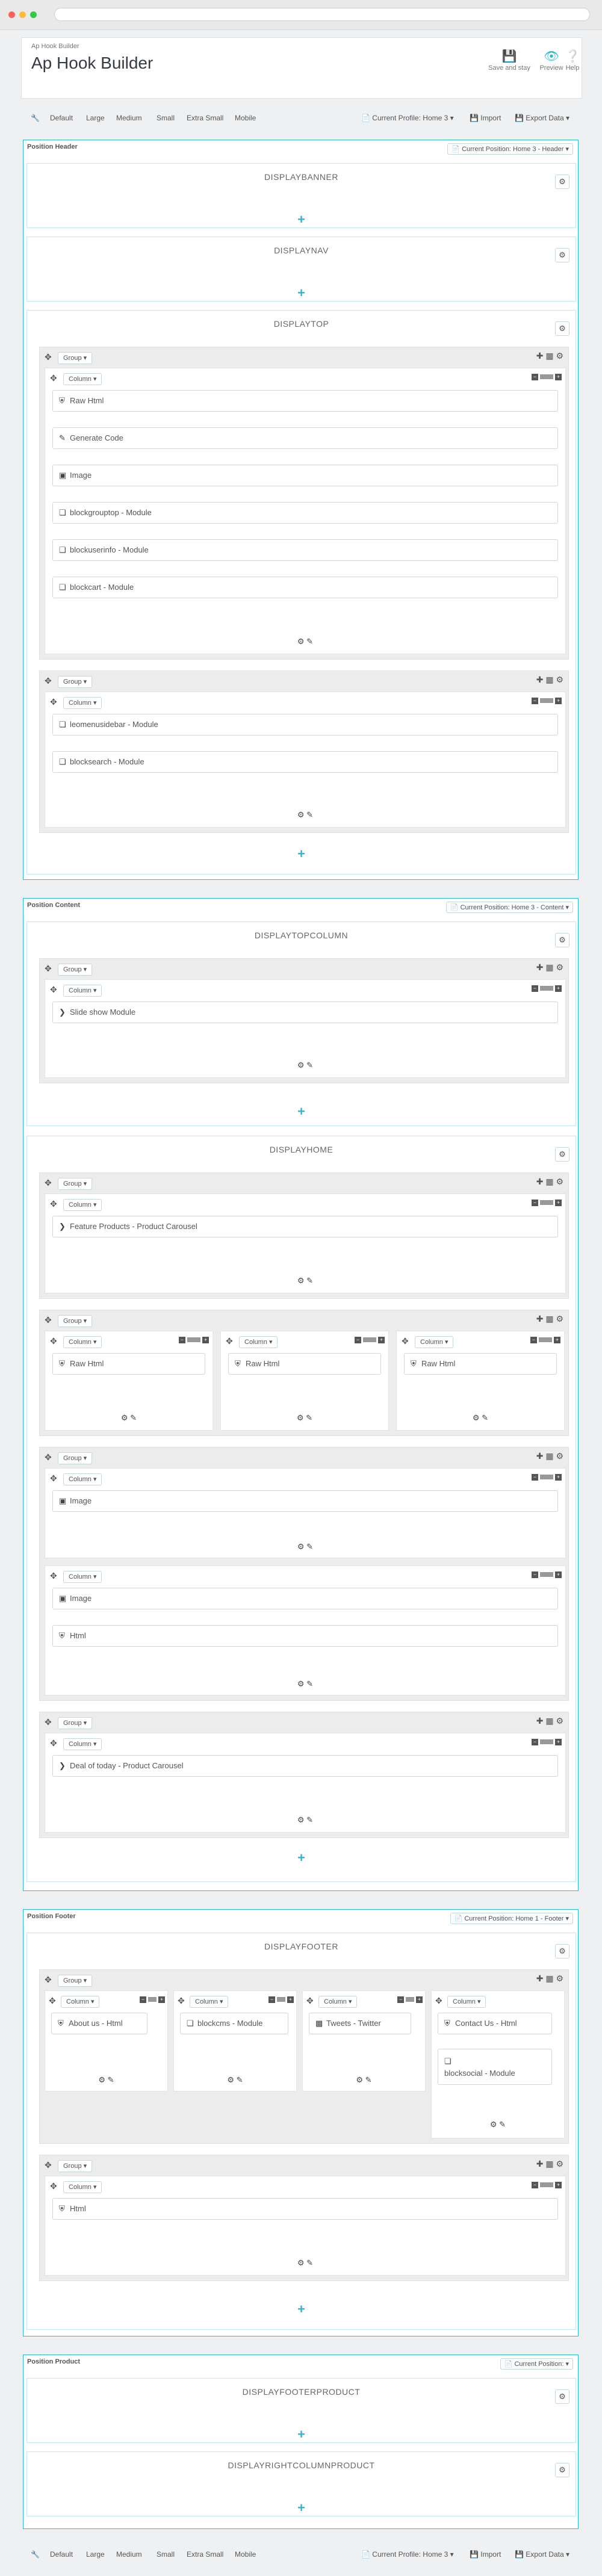 The height and width of the screenshot is (2576, 602). What do you see at coordinates (305, 1226) in the screenshot?
I see `widget-product-carousel: ❯ Feature Products - Product Carousel` at bounding box center [305, 1226].